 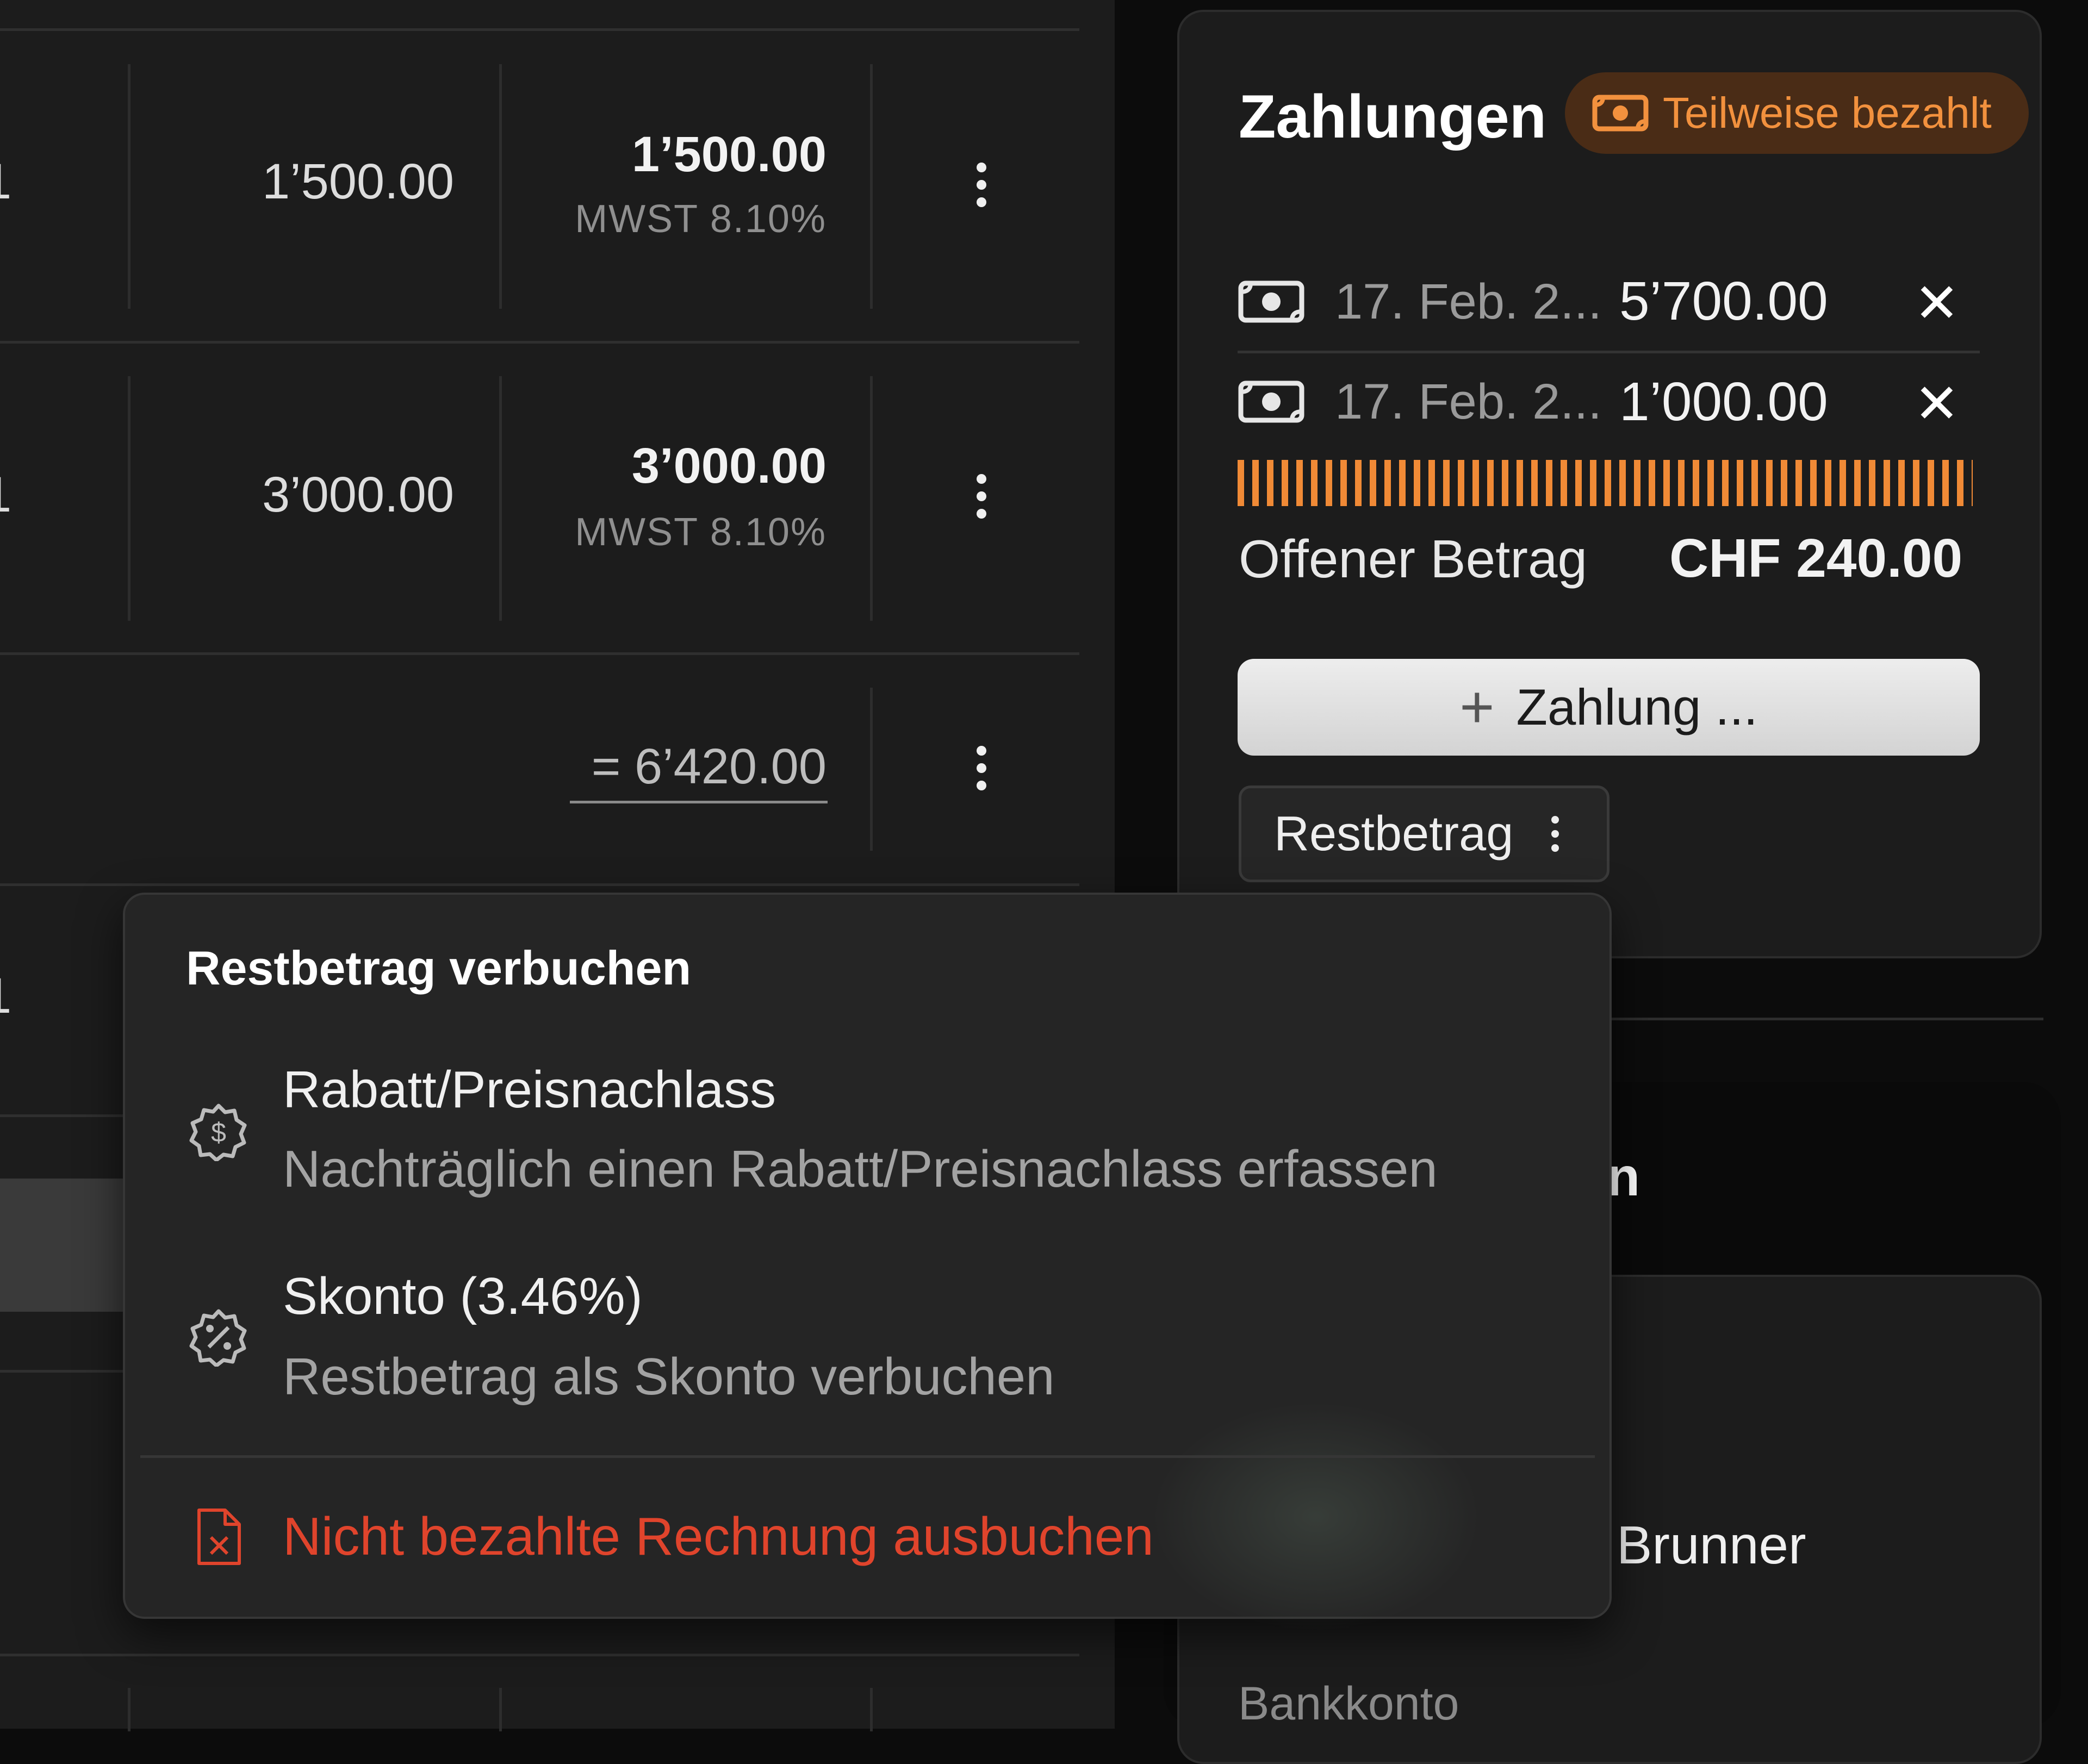 I want to click on payments-title: Zahlungen, so click(x=1393, y=117).